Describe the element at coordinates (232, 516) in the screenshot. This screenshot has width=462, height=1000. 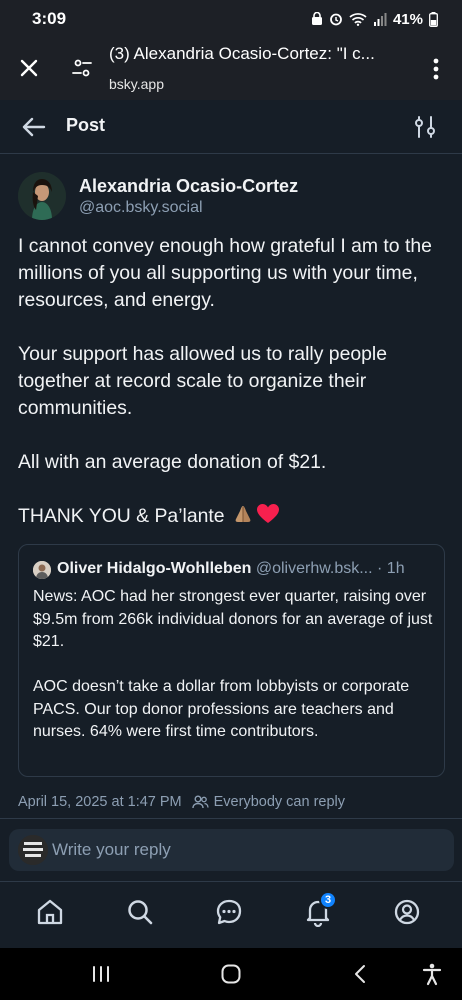
I see `post-paragraph-last: THANK YOU & Pa’lante` at that location.